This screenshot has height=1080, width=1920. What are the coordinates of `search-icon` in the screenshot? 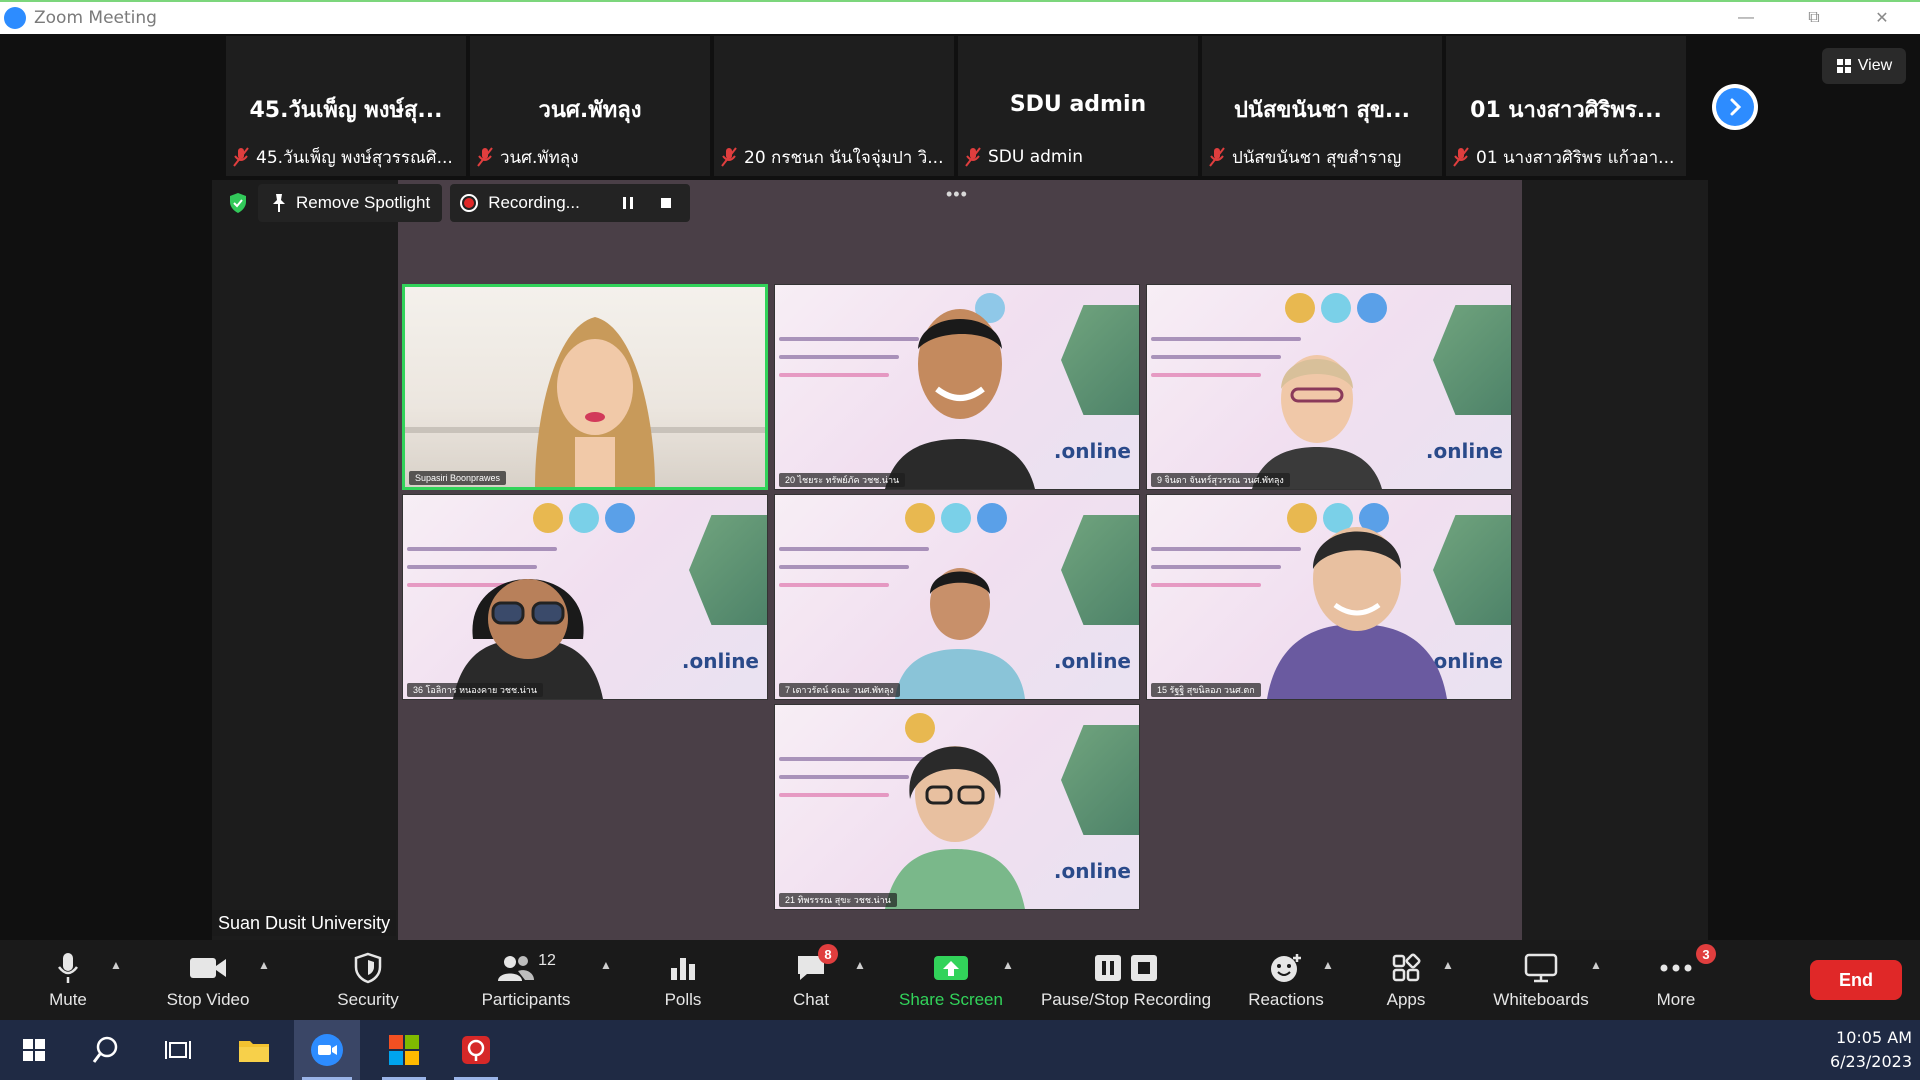 It's located at (106, 1050).